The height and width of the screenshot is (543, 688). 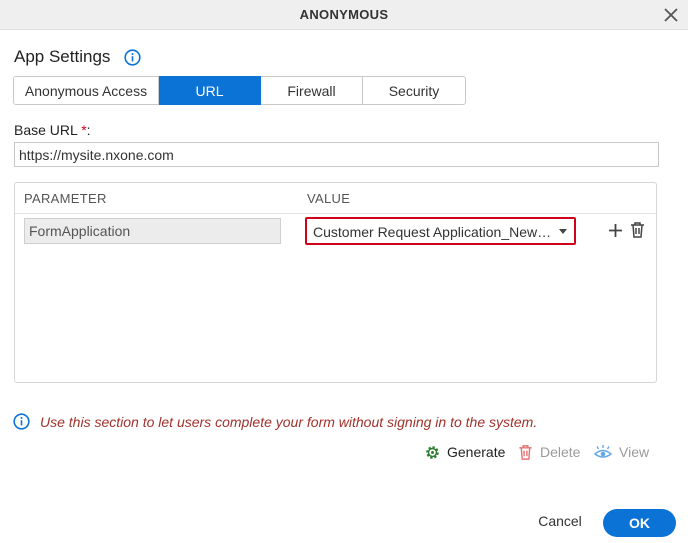 What do you see at coordinates (86, 90) in the screenshot?
I see `tab-anonymous-access: Anonymous Access` at bounding box center [86, 90].